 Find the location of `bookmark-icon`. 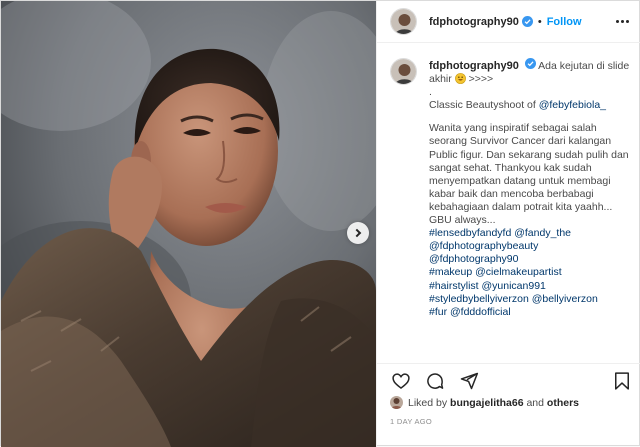

bookmark-icon is located at coordinates (622, 381).